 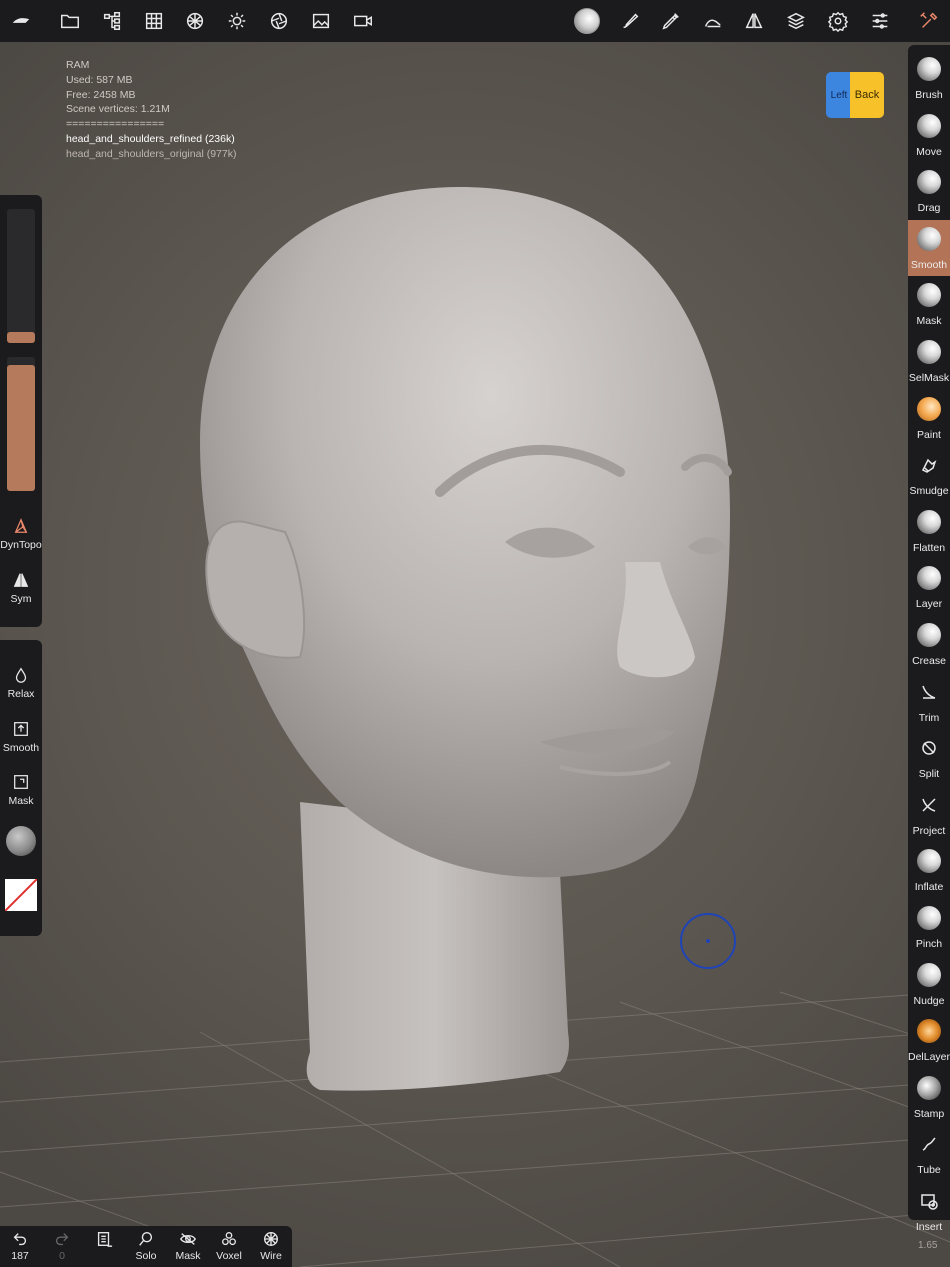 I want to click on intensity-slider-fill, so click(x=21, y=428).